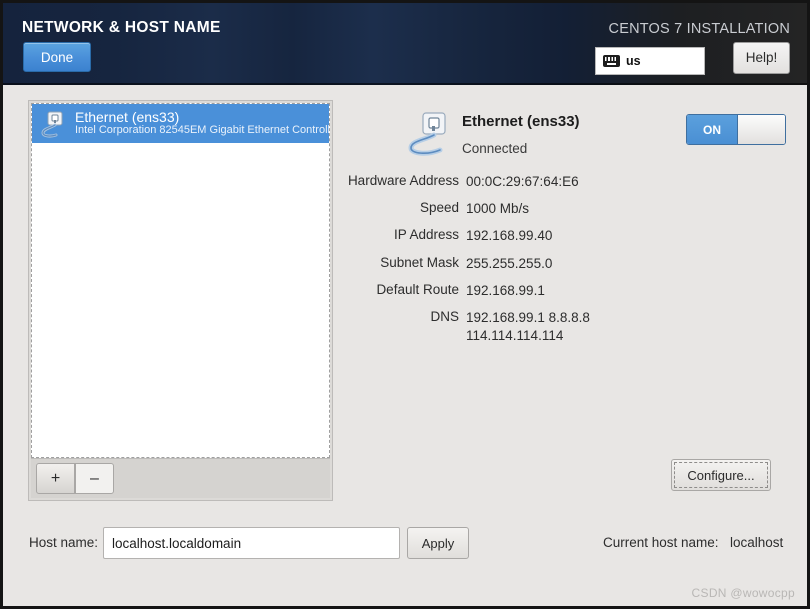 This screenshot has width=810, height=609. Describe the element at coordinates (757, 542) in the screenshot. I see `current-hostname-value: localhost` at that location.